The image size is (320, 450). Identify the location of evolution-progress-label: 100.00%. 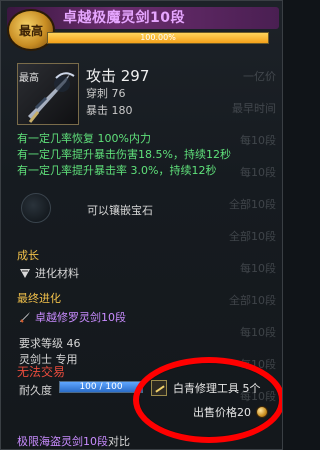
(158, 37).